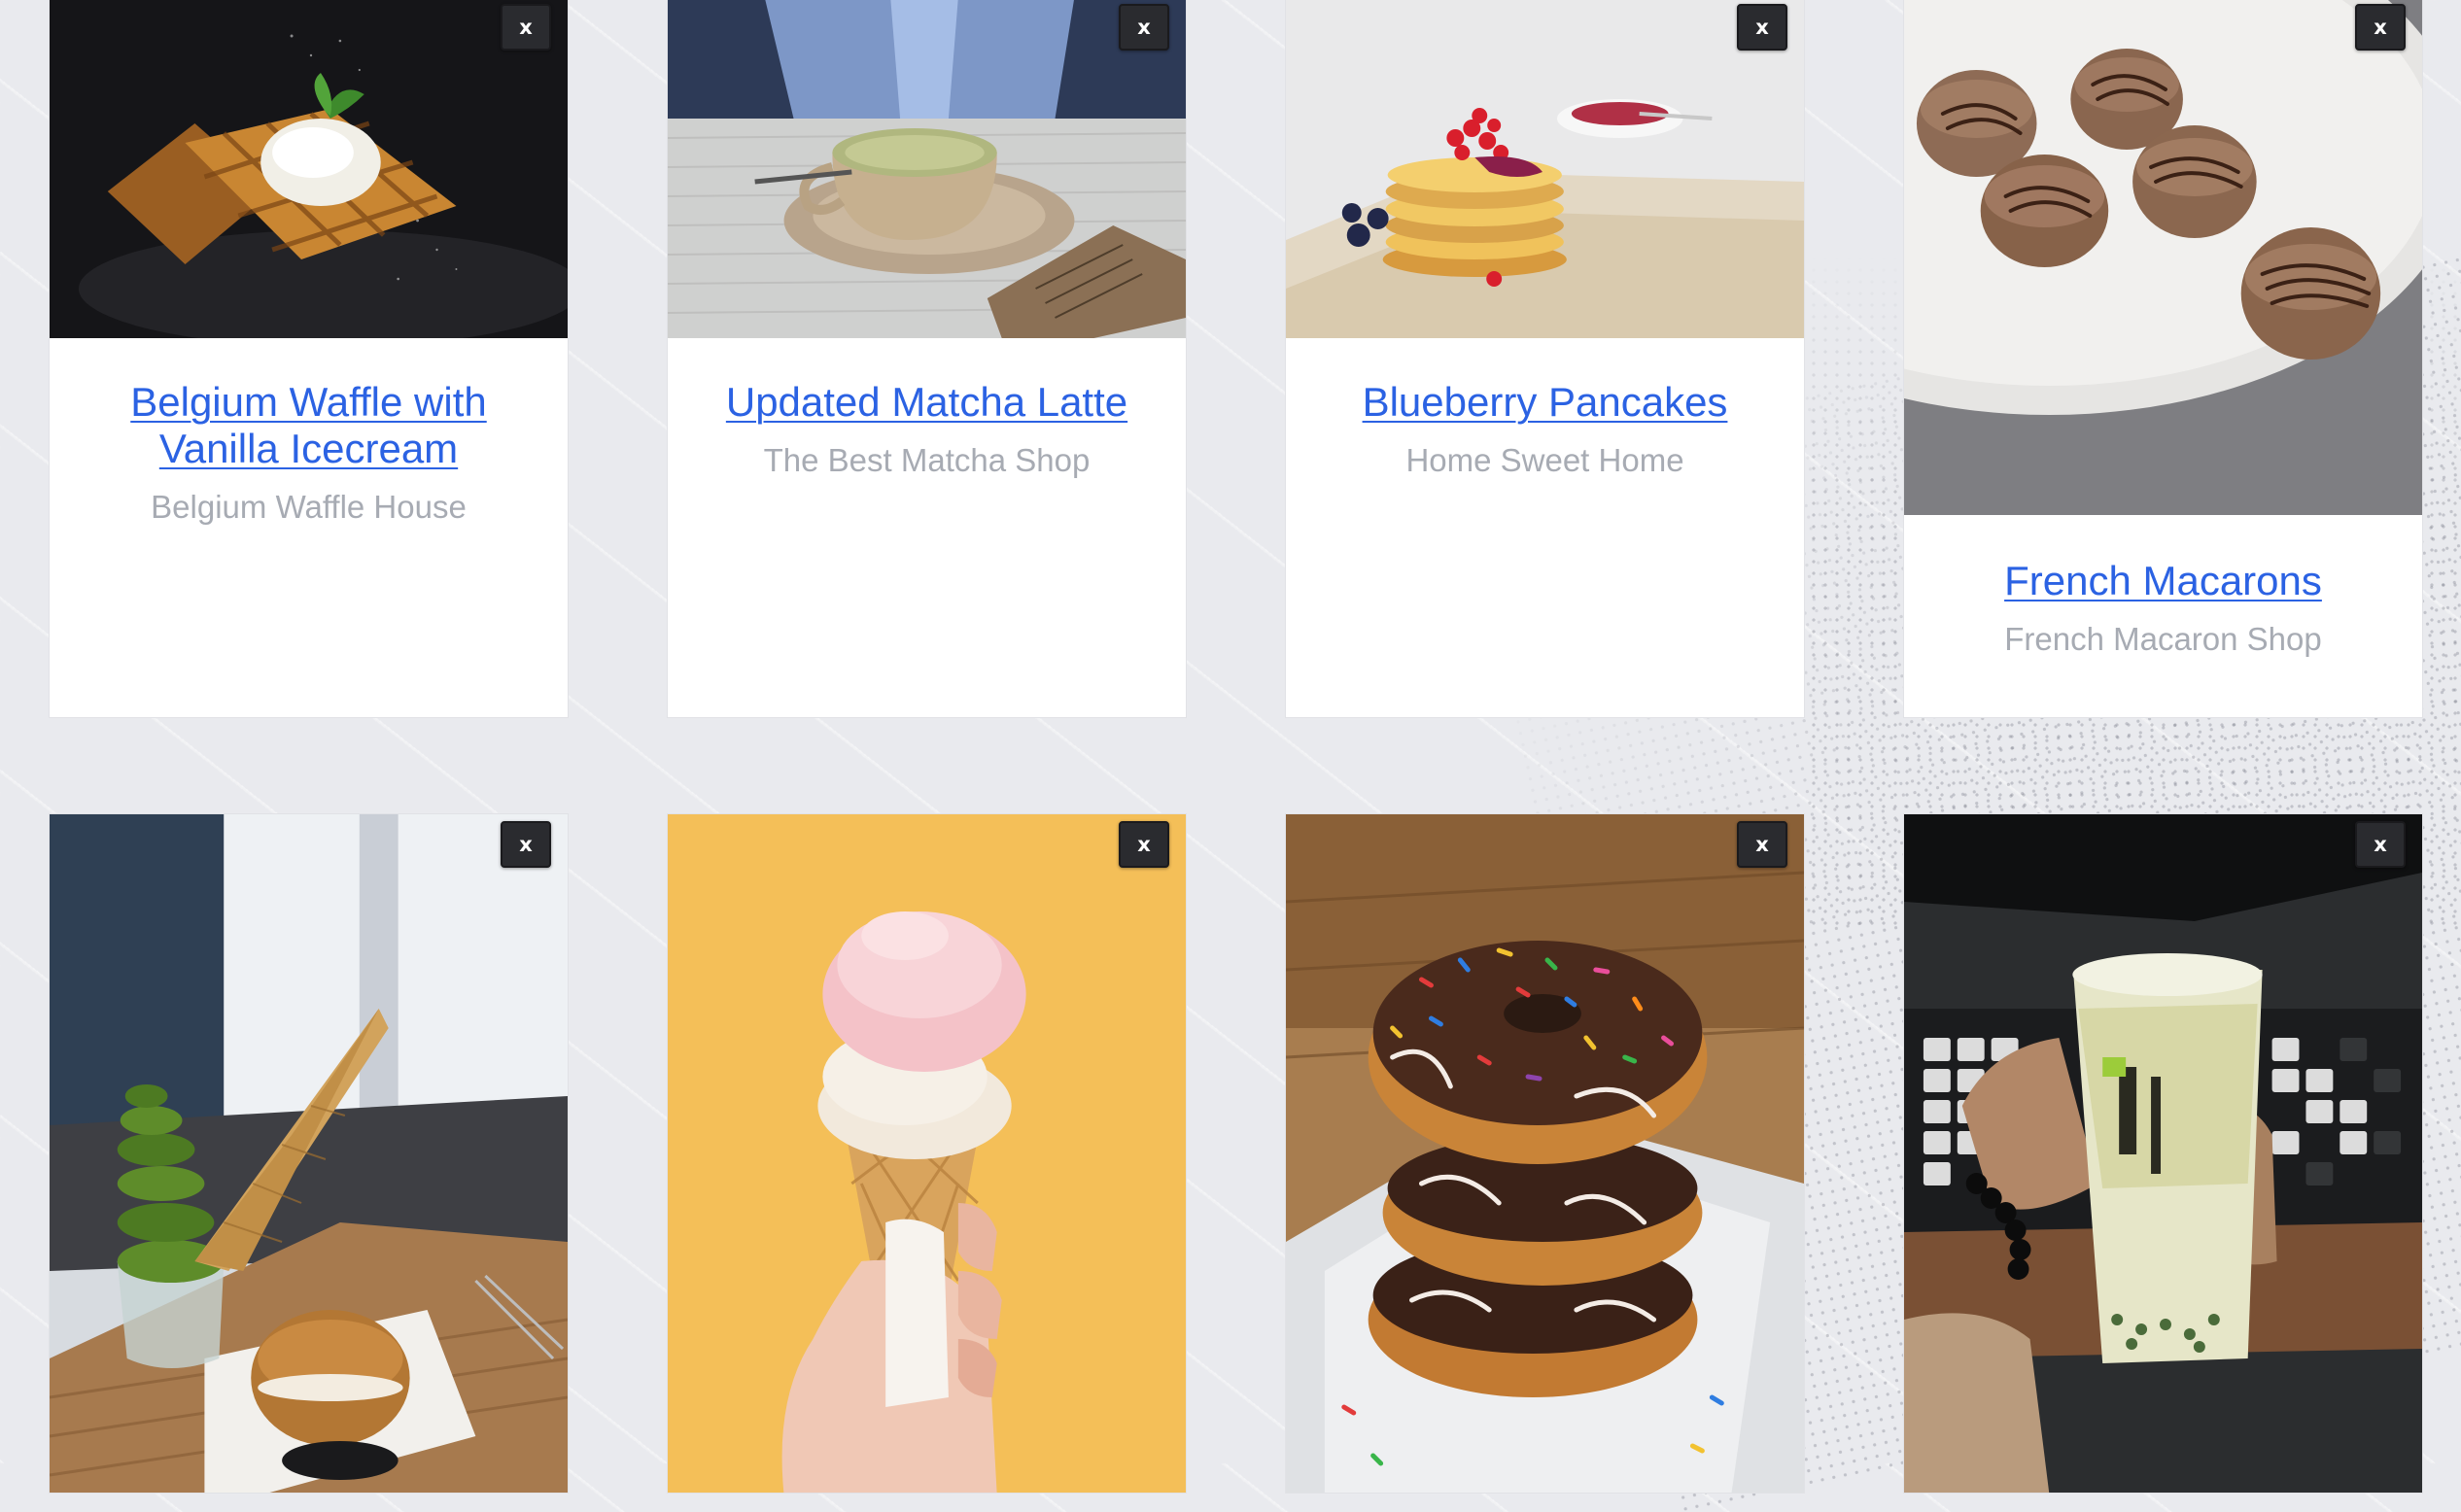  I want to click on food-card: x Blueberry Pancakes Home Sweet Home, so click(1545, 359).